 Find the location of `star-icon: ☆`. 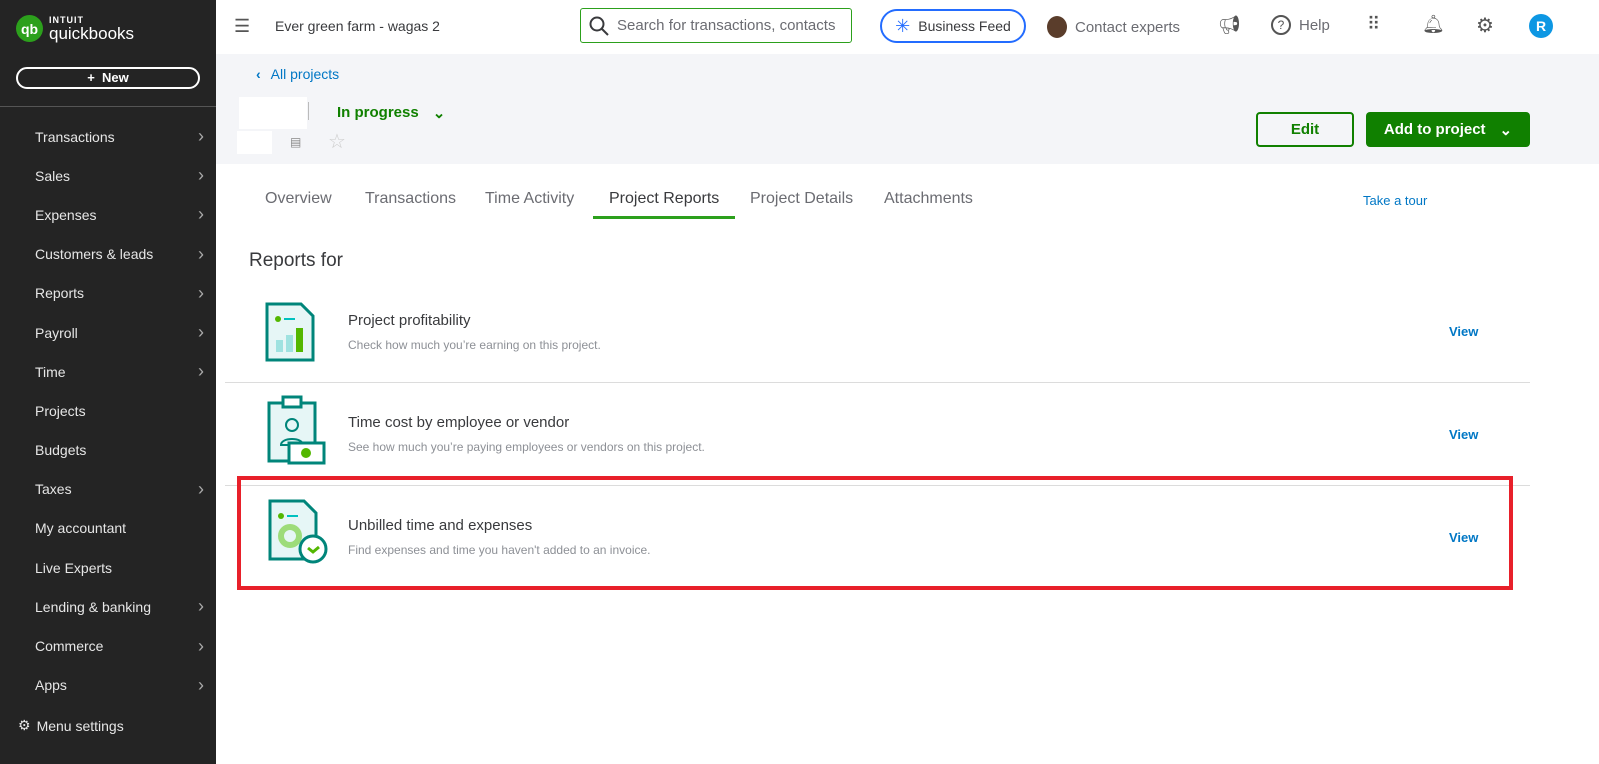

star-icon: ☆ is located at coordinates (337, 141).